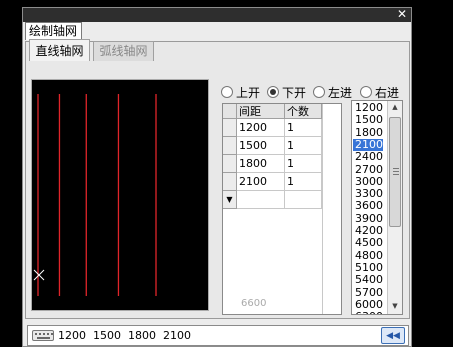  Describe the element at coordinates (368, 194) in the screenshot. I see `spacing-list-item: 3300` at that location.